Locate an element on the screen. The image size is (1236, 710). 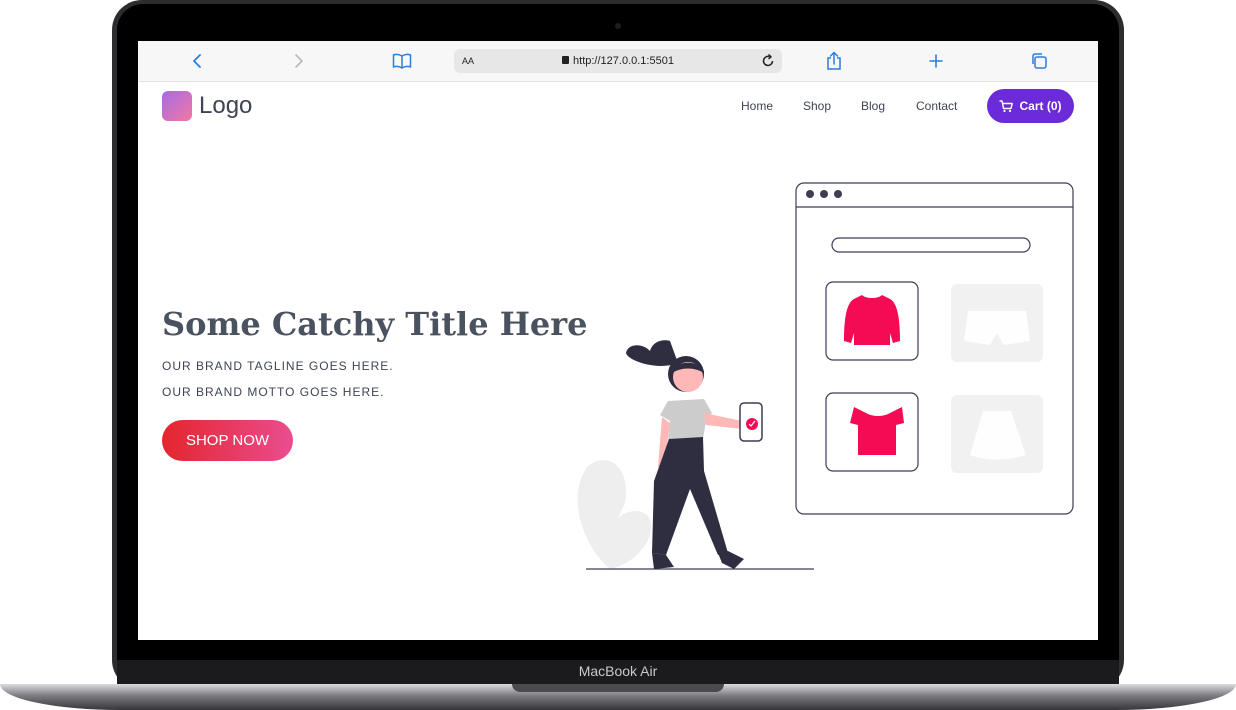
laptop-notch is located at coordinates (618, 688).